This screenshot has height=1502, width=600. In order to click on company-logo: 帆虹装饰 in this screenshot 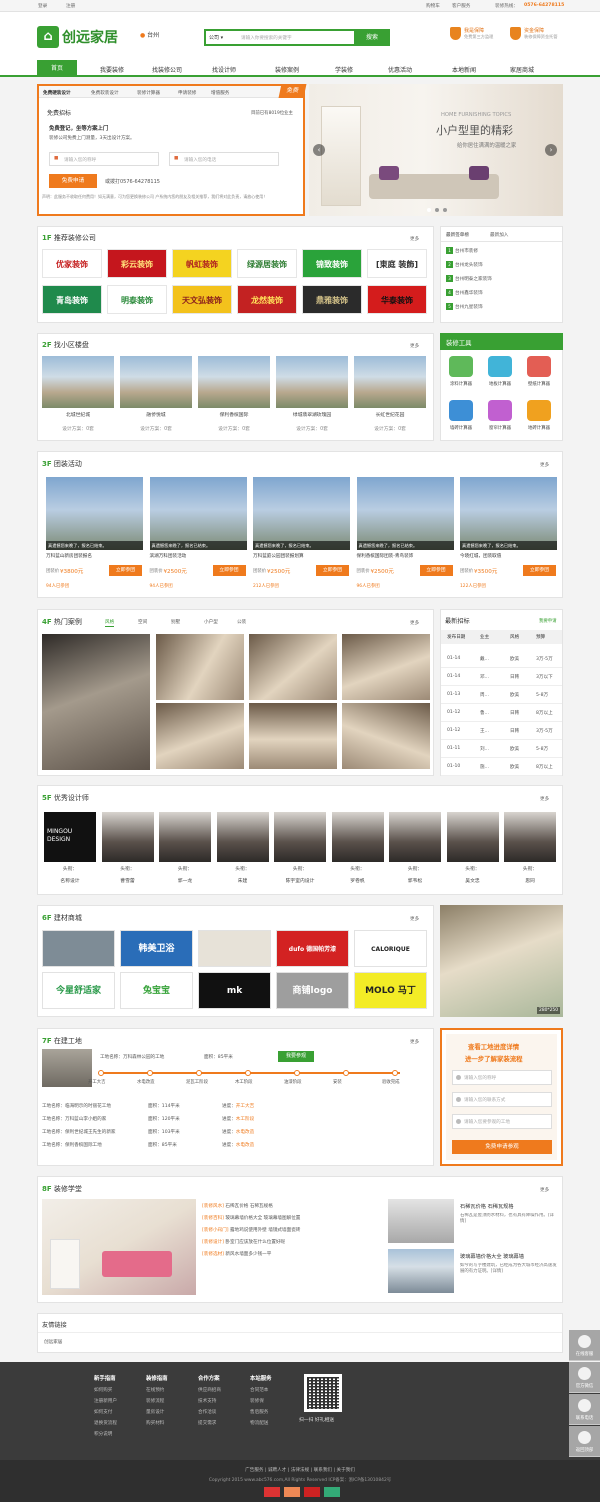, I will do `click(202, 263)`.